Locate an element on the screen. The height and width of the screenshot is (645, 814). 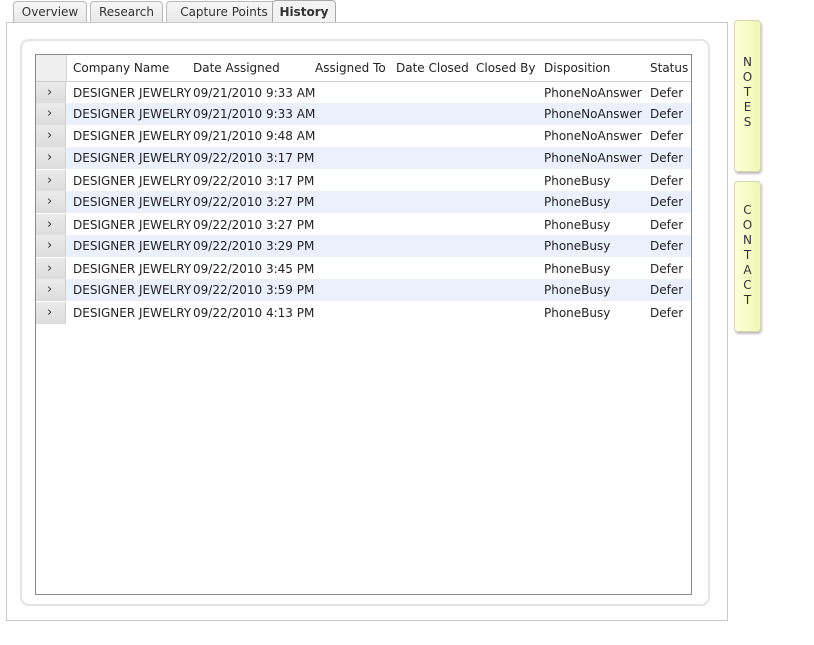
column-header-status: Status is located at coordinates (669, 68).